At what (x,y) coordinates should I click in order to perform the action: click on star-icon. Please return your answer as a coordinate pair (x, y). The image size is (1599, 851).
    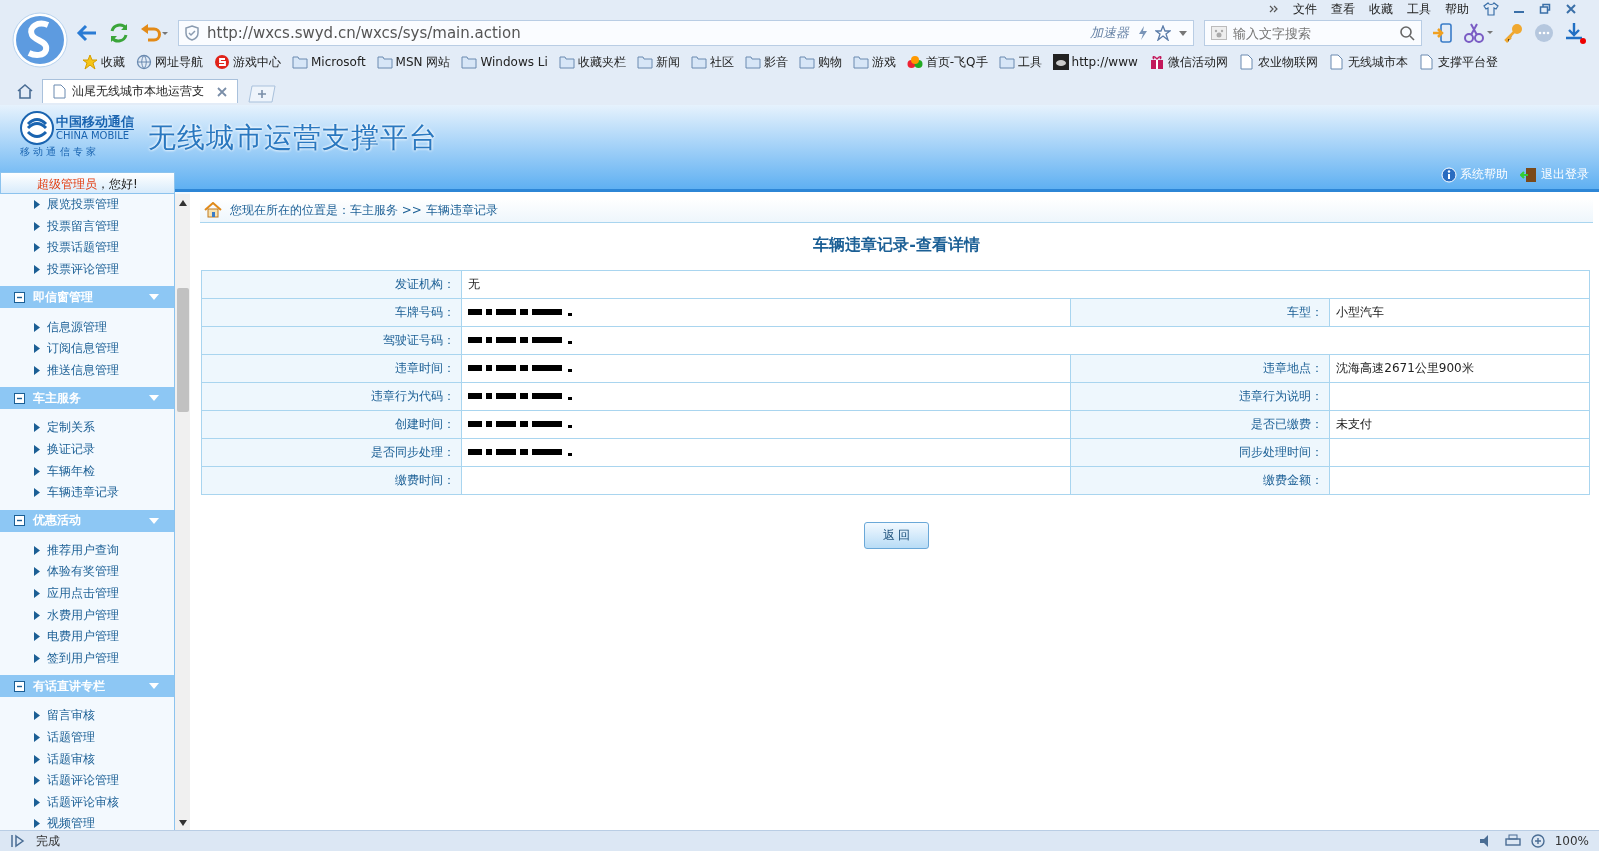
    Looking at the image, I should click on (1163, 33).